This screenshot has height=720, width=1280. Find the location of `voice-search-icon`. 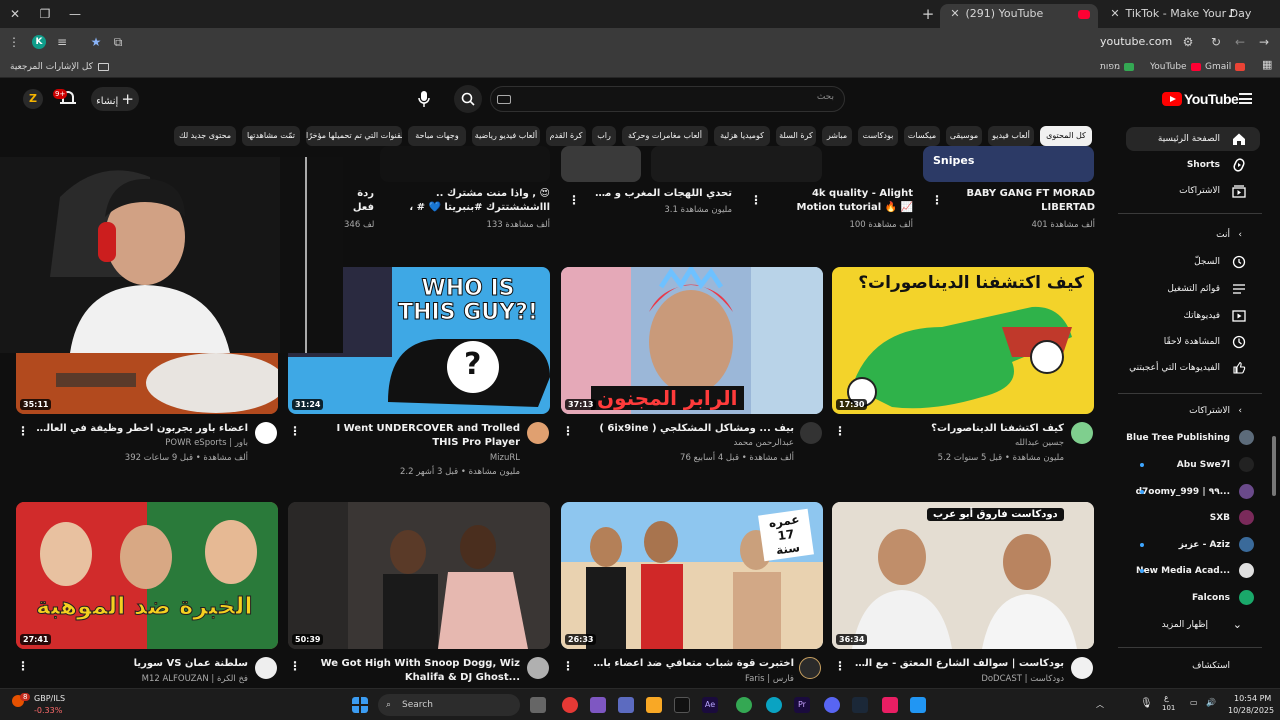

voice-search-icon is located at coordinates (424, 99).